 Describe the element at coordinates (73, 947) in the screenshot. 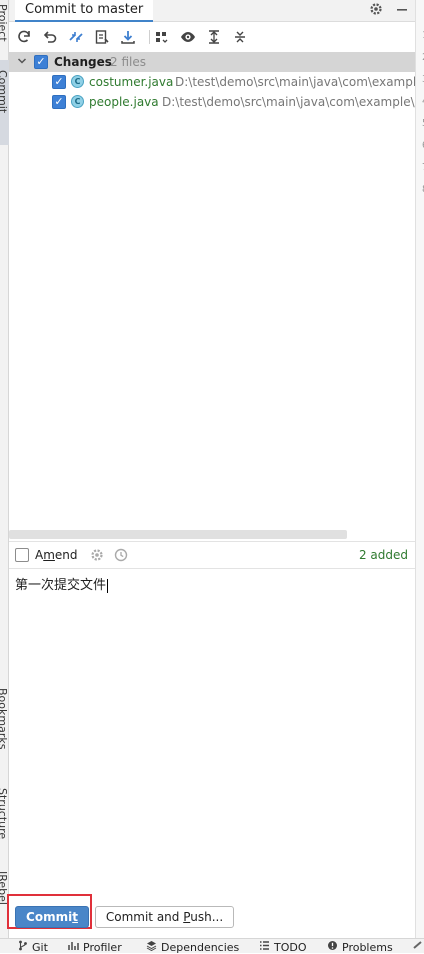

I see `profiler-icon` at that location.